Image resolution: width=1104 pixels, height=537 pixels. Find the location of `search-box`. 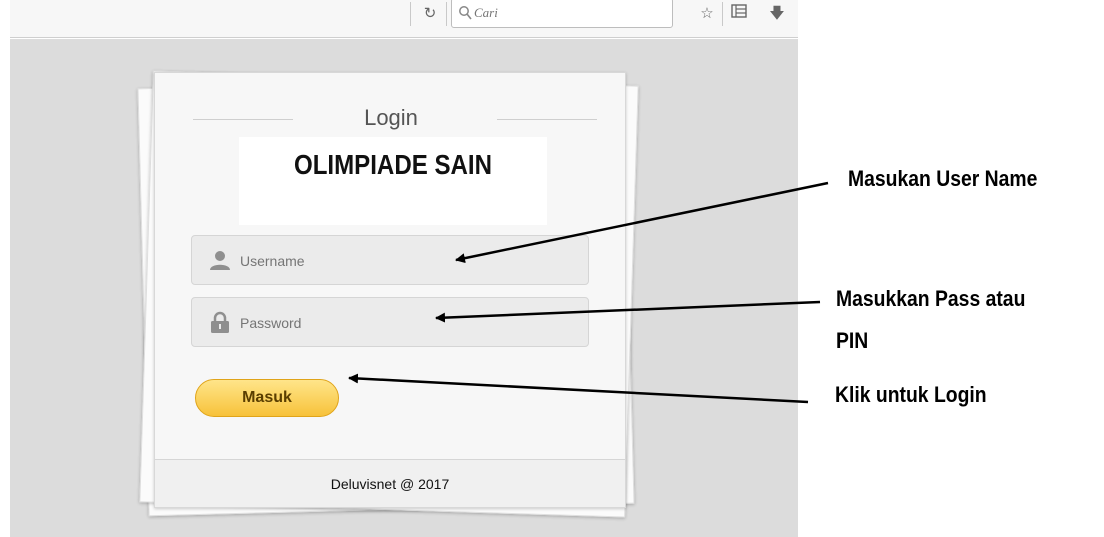

search-box is located at coordinates (562, 14).